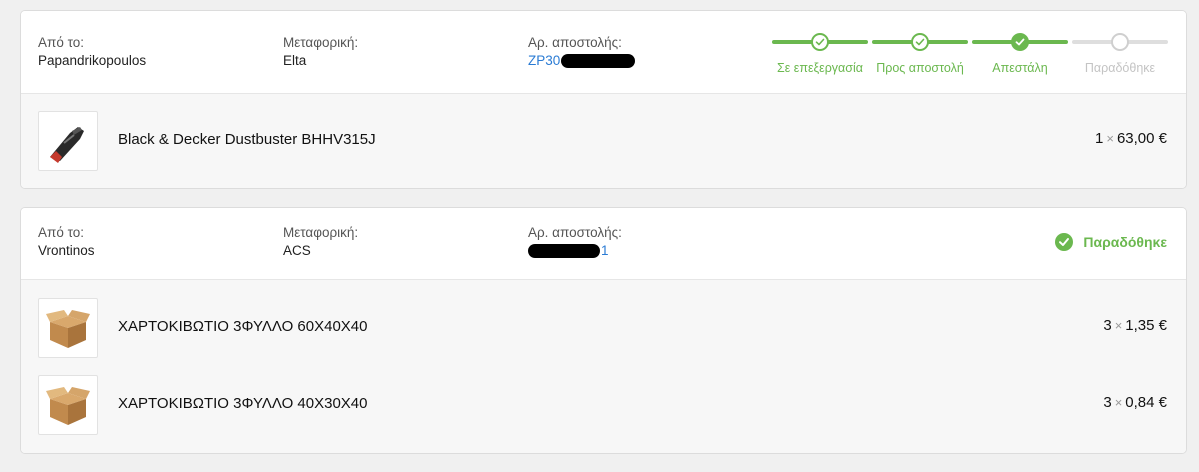 This screenshot has height=472, width=1199. I want to click on tracking-number-link: 1, so click(575, 251).